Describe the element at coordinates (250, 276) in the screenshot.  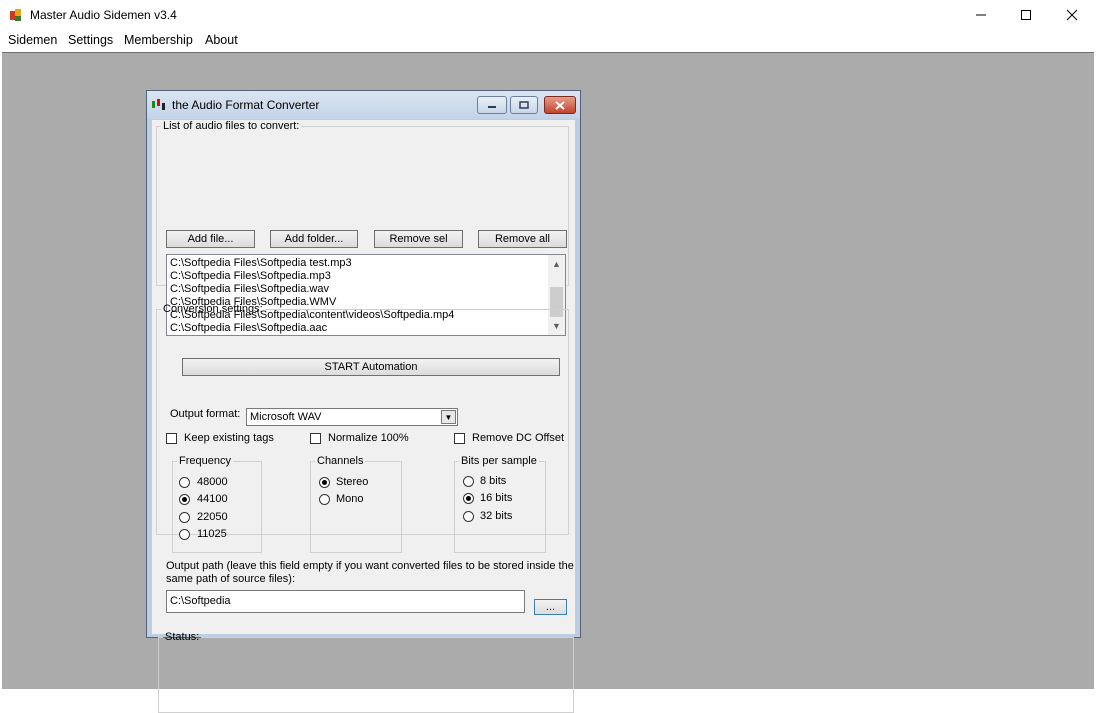
I see `list-item: C:\Softpedia Files\Softpedia.mp3` at that location.